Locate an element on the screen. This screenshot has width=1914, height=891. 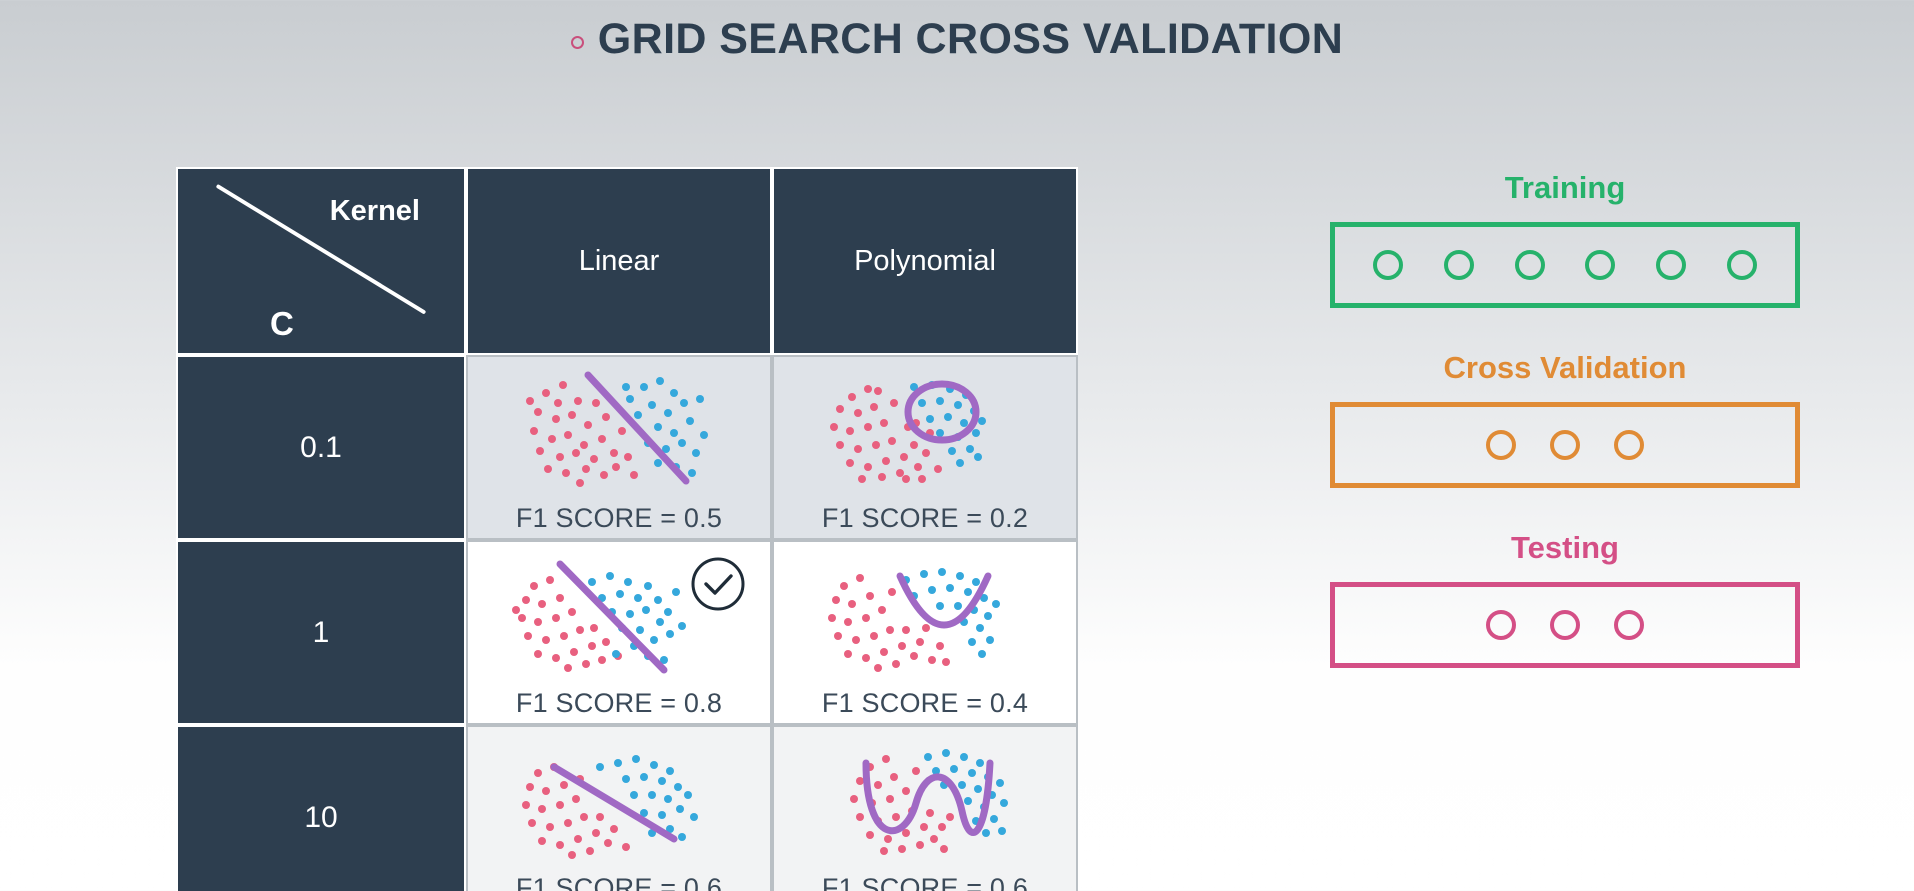
legend-box-testing is located at coordinates (1565, 625).